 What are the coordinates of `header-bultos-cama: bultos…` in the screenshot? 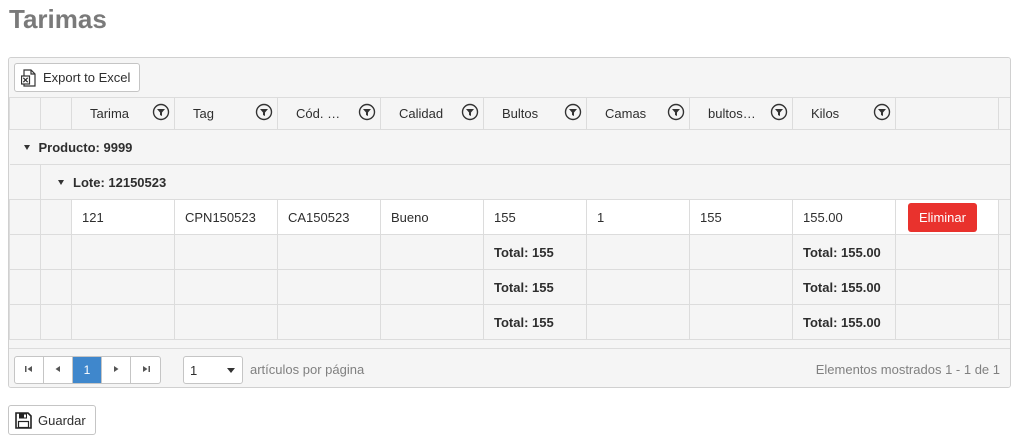 It's located at (741, 113).